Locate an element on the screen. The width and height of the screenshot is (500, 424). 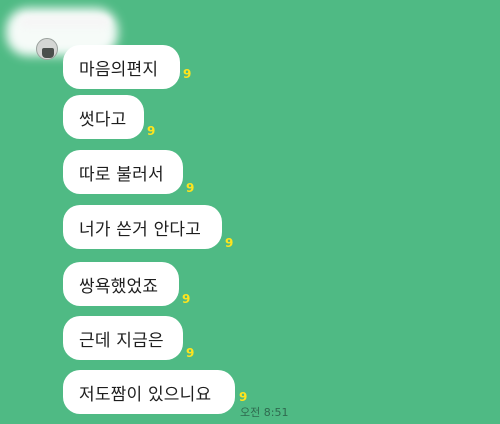
message-text: 마음의편지 is located at coordinates (119, 69).